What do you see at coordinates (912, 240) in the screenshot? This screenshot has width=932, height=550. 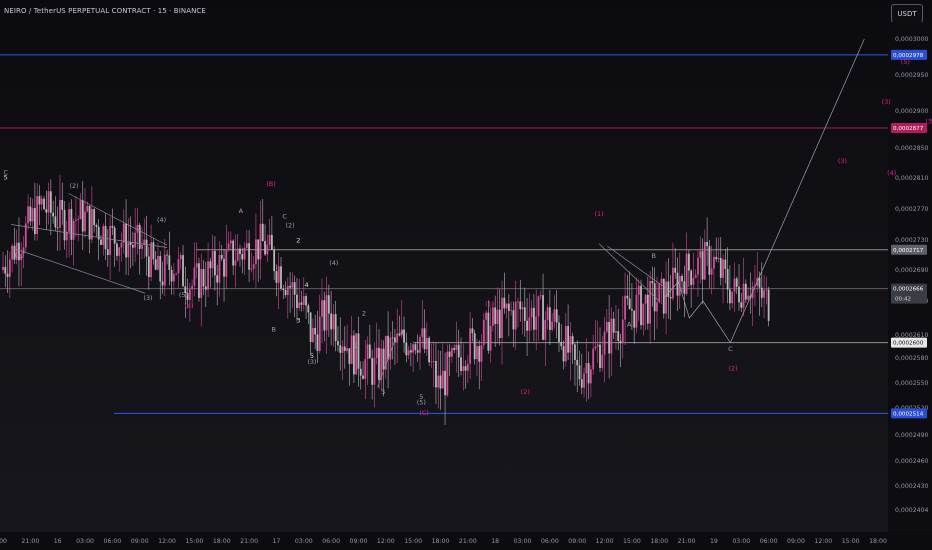 I see `y-tick-label: 0,0002730` at bounding box center [912, 240].